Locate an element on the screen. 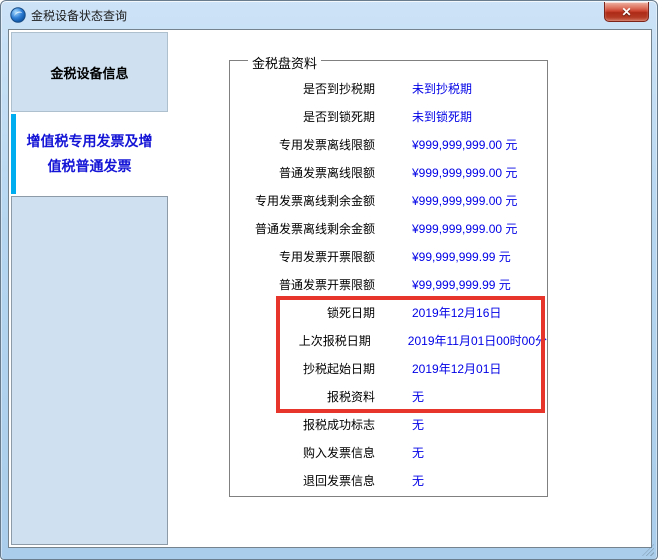 The height and width of the screenshot is (560, 658). close-button: ✕ is located at coordinates (626, 12).